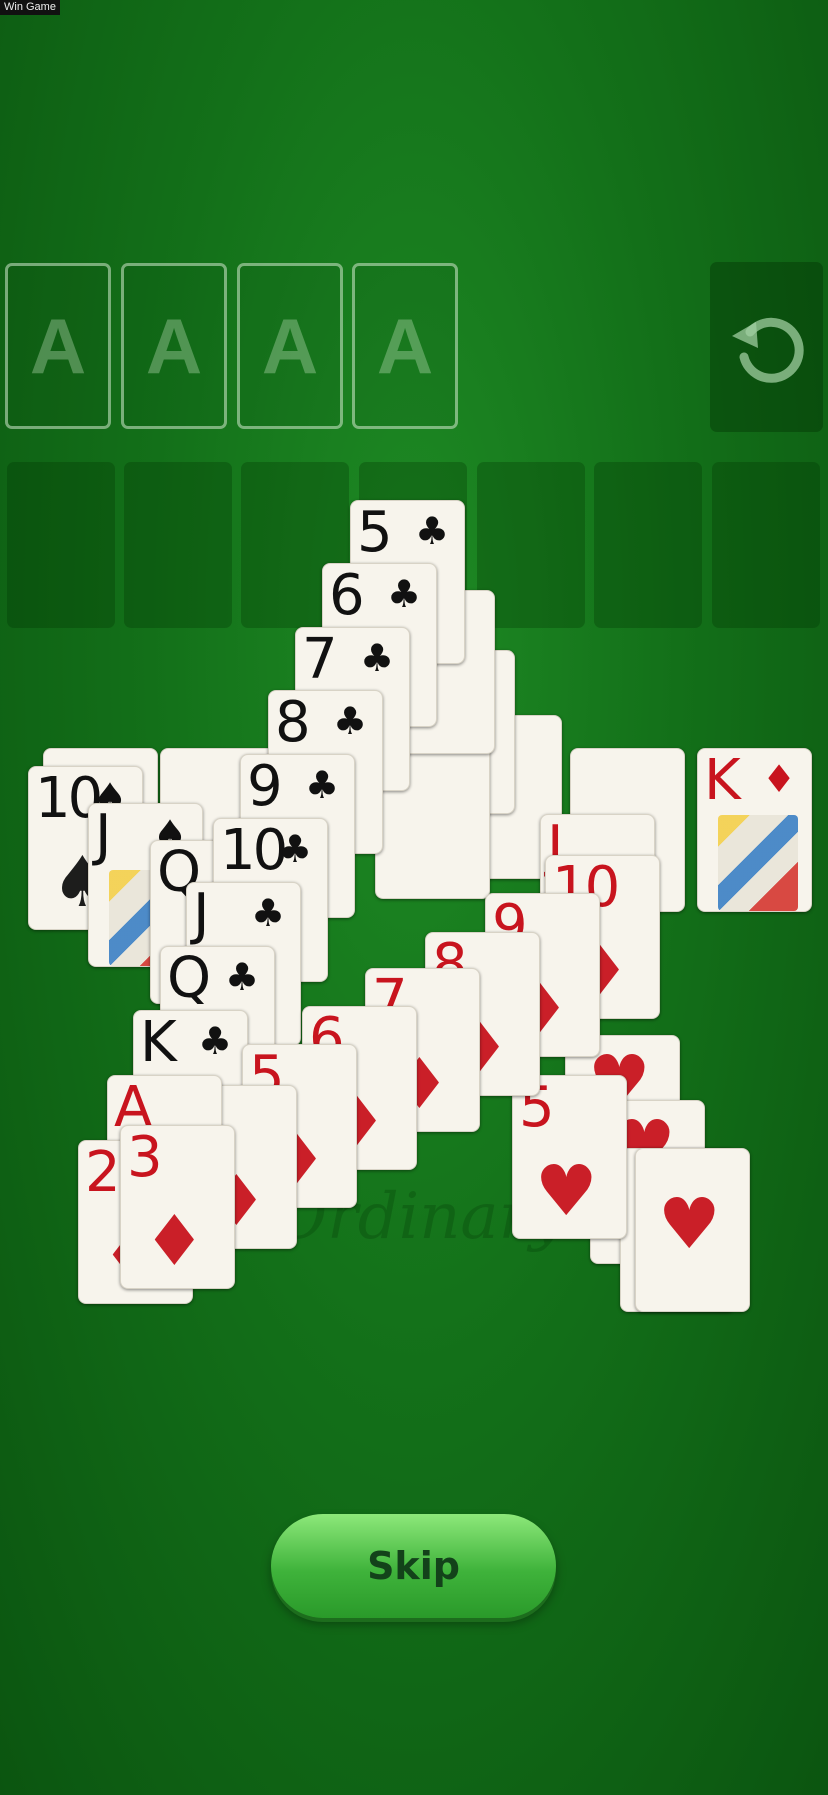  I want to click on card-rank: 10, so click(254, 850).